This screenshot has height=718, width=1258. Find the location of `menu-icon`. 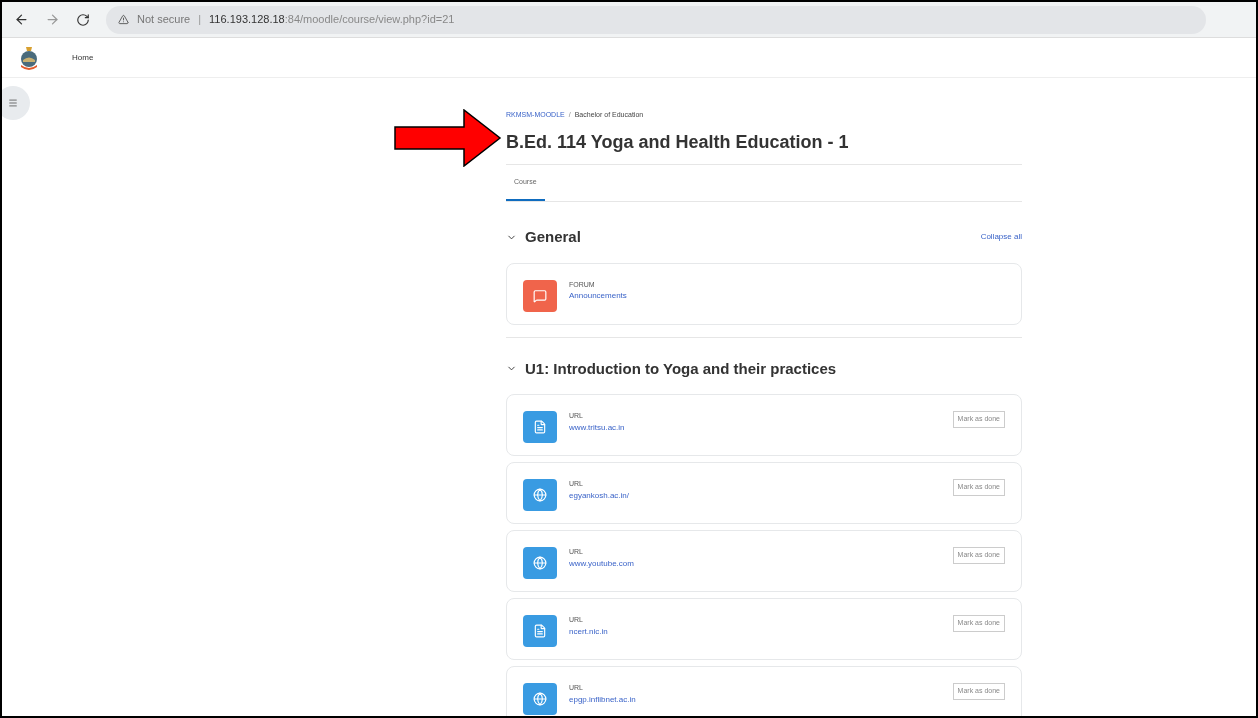

menu-icon is located at coordinates (13, 103).